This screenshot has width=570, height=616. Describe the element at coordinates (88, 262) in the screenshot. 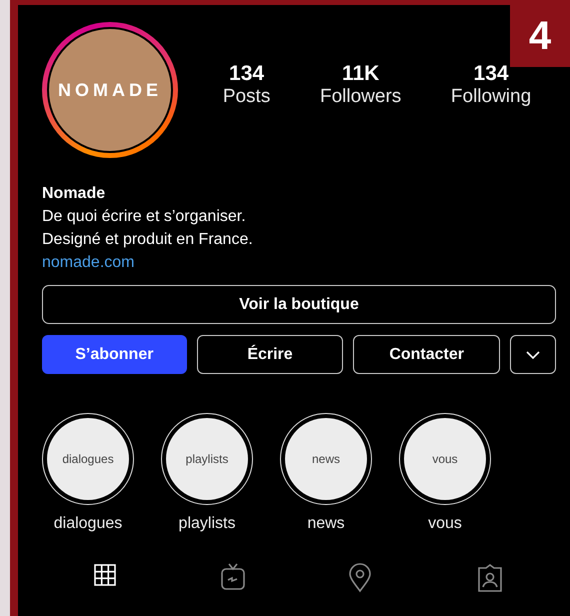

I see `website-link: nomade.com` at that location.